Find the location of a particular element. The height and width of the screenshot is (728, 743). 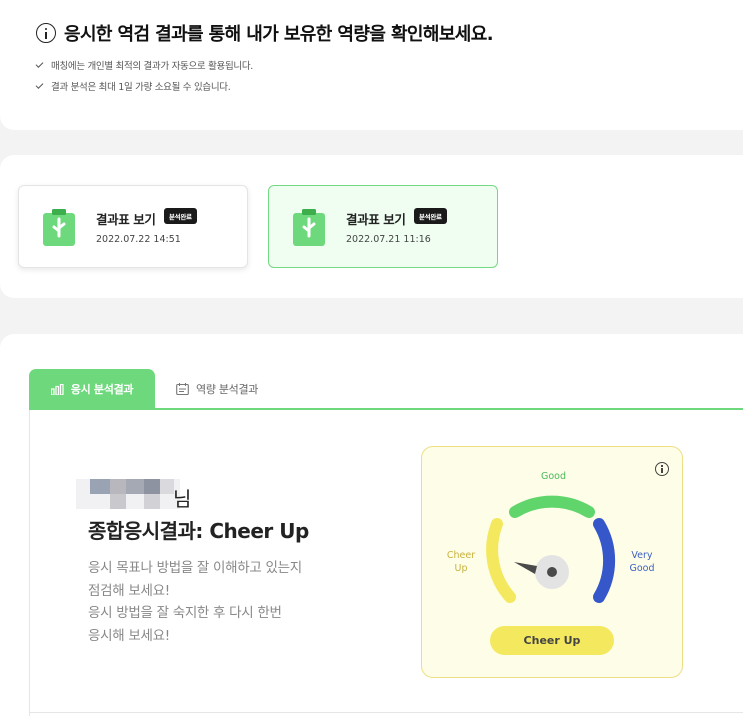

tab-label: 역량 분석결과 is located at coordinates (227, 389).